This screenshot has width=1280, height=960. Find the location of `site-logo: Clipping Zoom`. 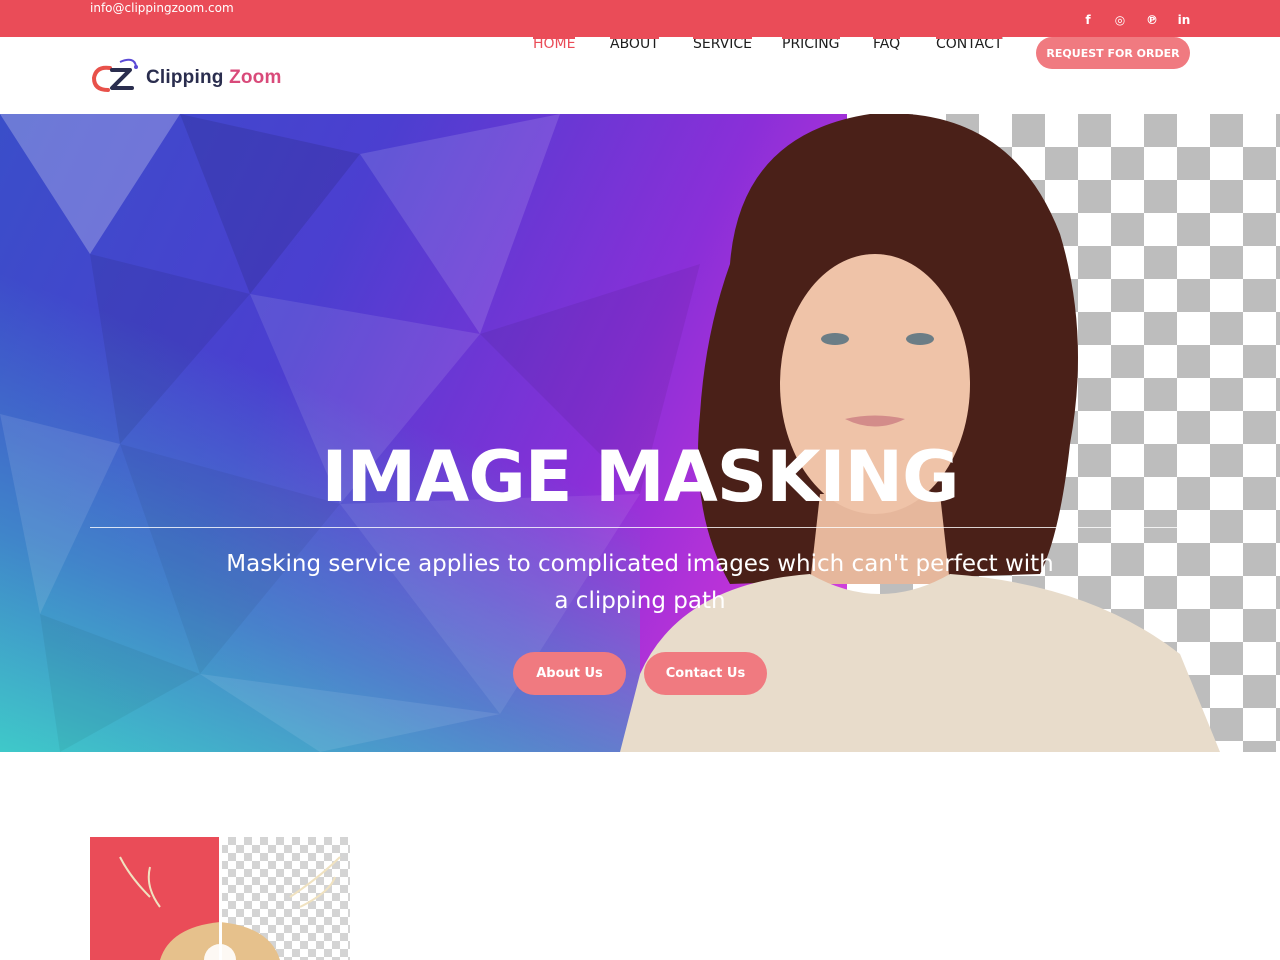

site-logo: Clipping Zoom is located at coordinates (186, 76).